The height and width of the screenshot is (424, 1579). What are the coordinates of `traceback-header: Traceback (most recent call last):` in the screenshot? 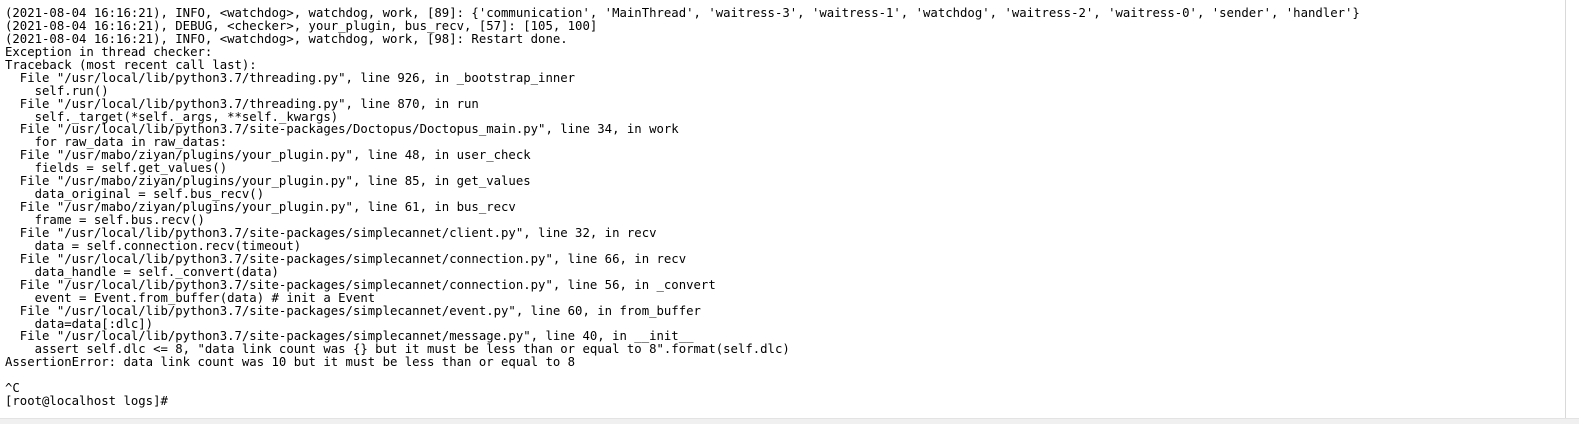 It's located at (131, 64).